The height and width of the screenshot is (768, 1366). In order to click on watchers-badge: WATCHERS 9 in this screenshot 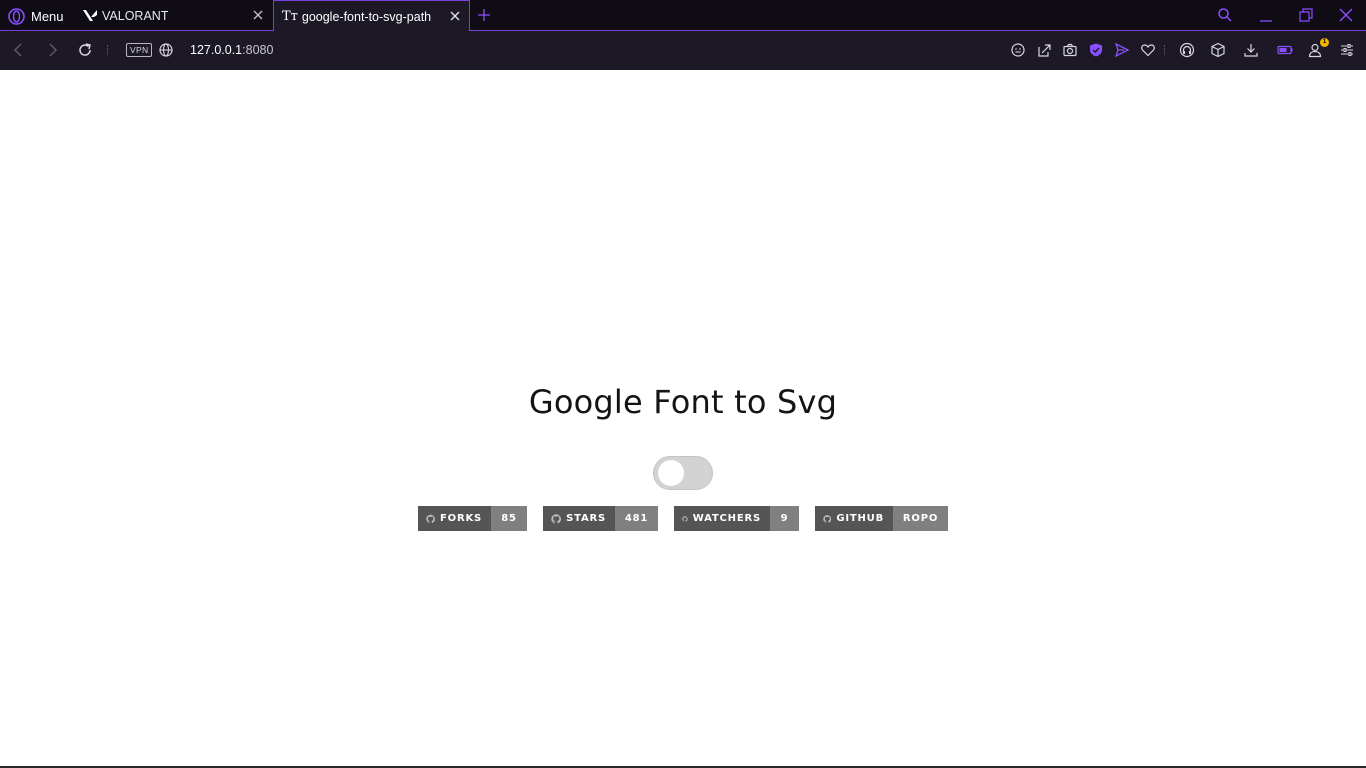, I will do `click(736, 518)`.